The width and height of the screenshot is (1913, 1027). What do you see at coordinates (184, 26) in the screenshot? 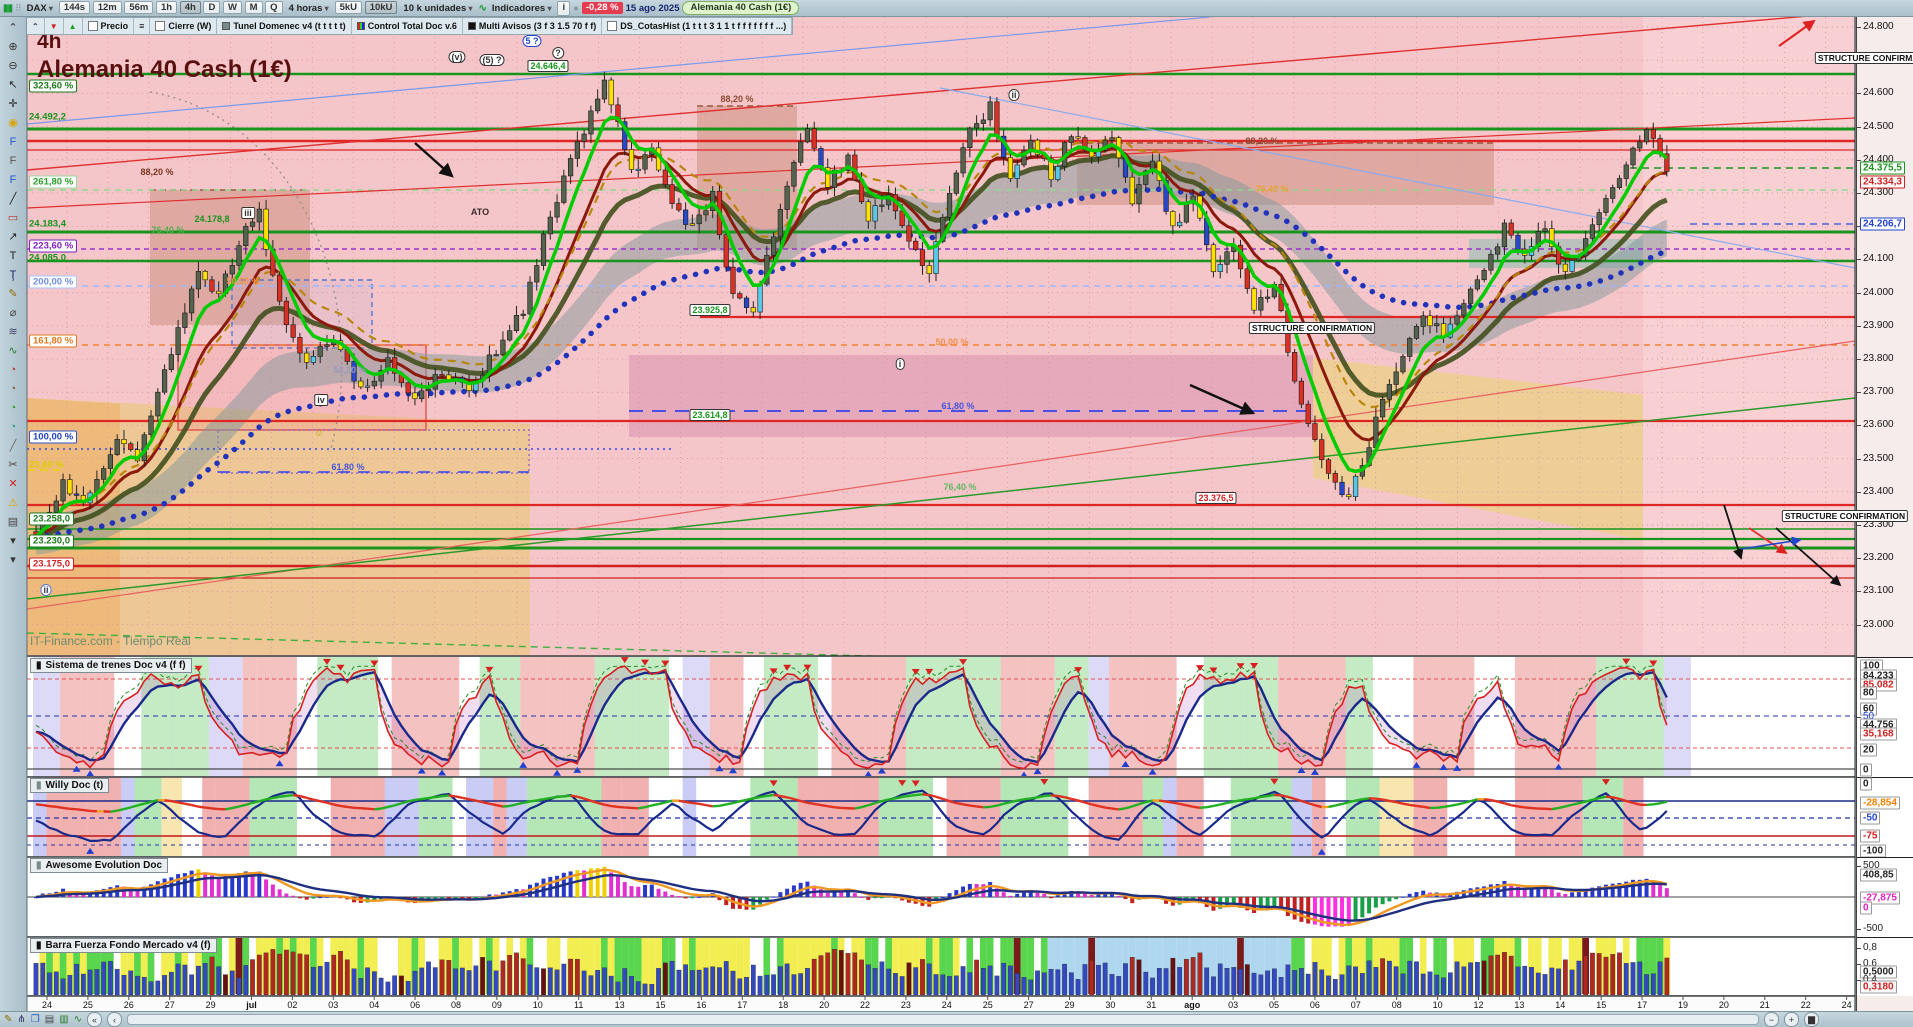
I see `indicator-item: Cierre (W)` at bounding box center [184, 26].